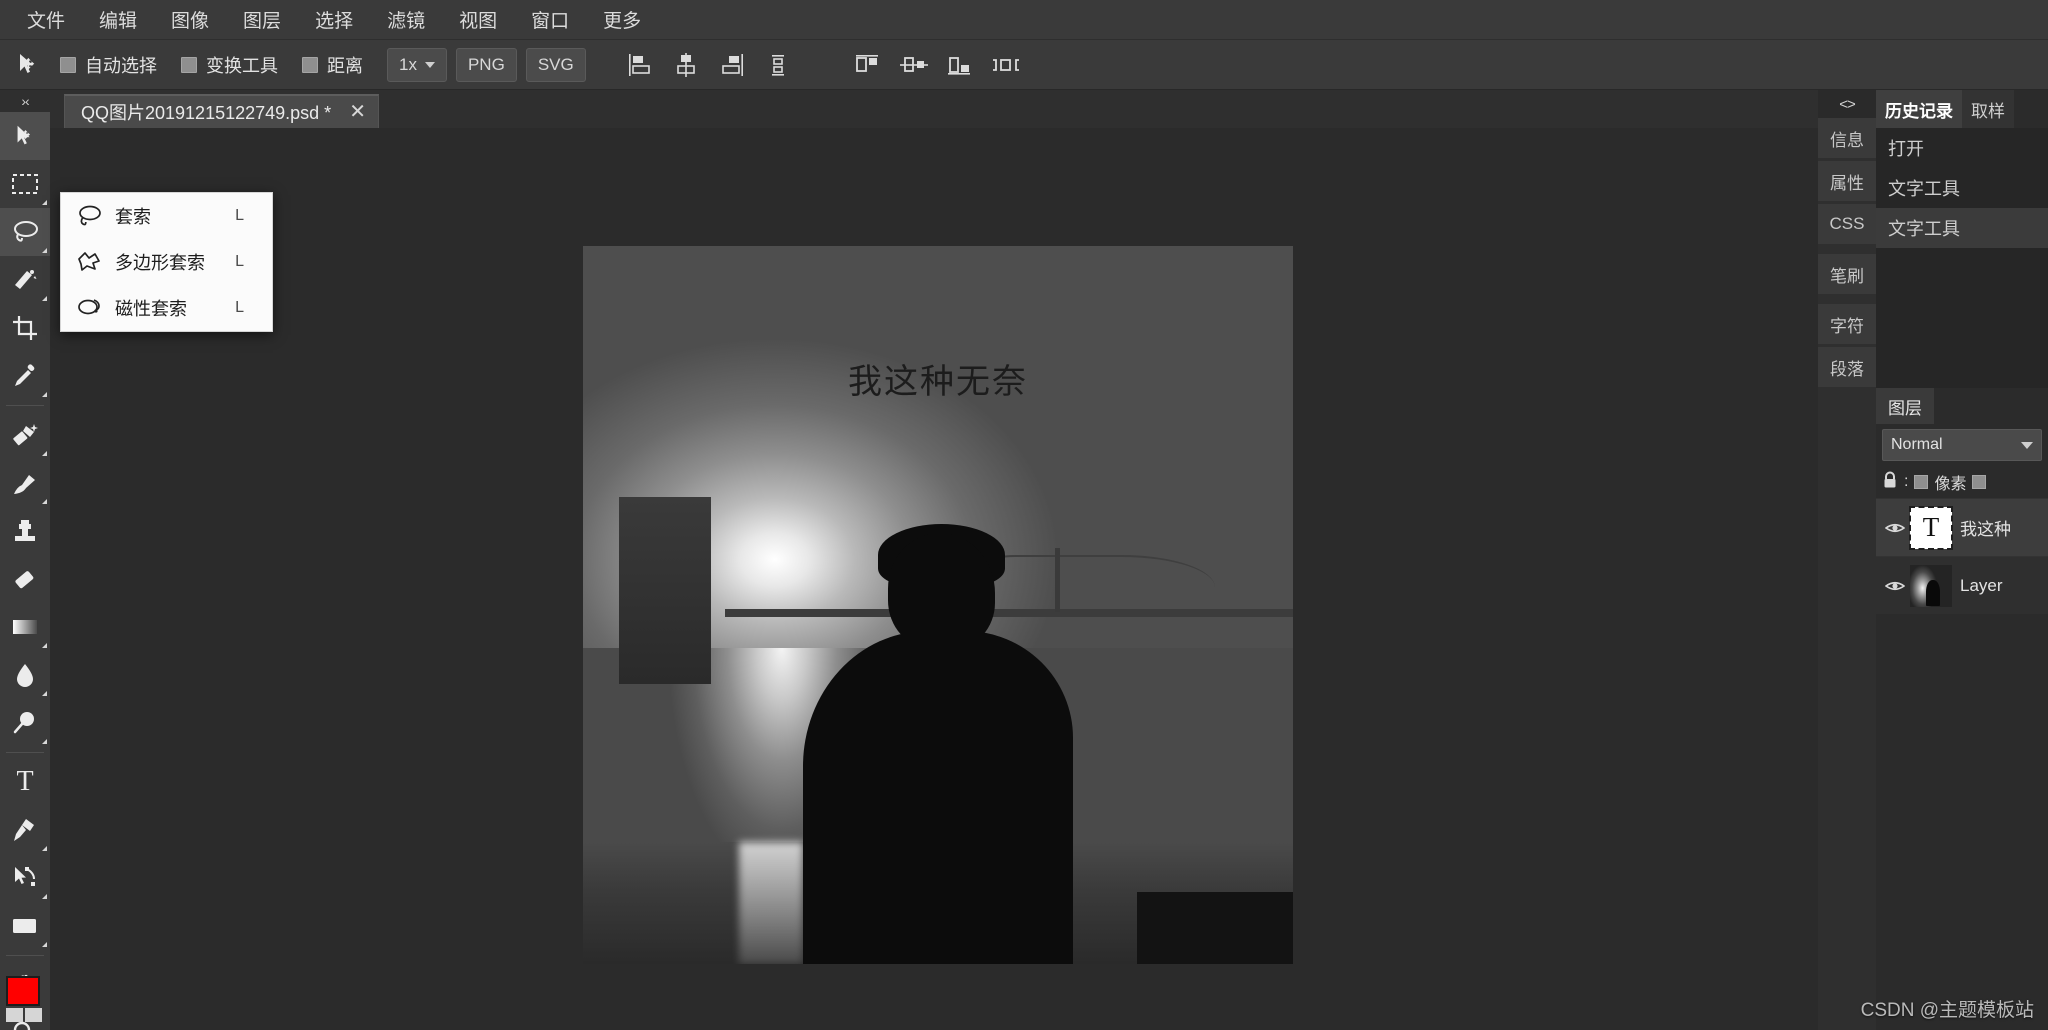 This screenshot has width=2048, height=1030. What do you see at coordinates (960, 65) in the screenshot?
I see `distribute-bottom-icon` at bounding box center [960, 65].